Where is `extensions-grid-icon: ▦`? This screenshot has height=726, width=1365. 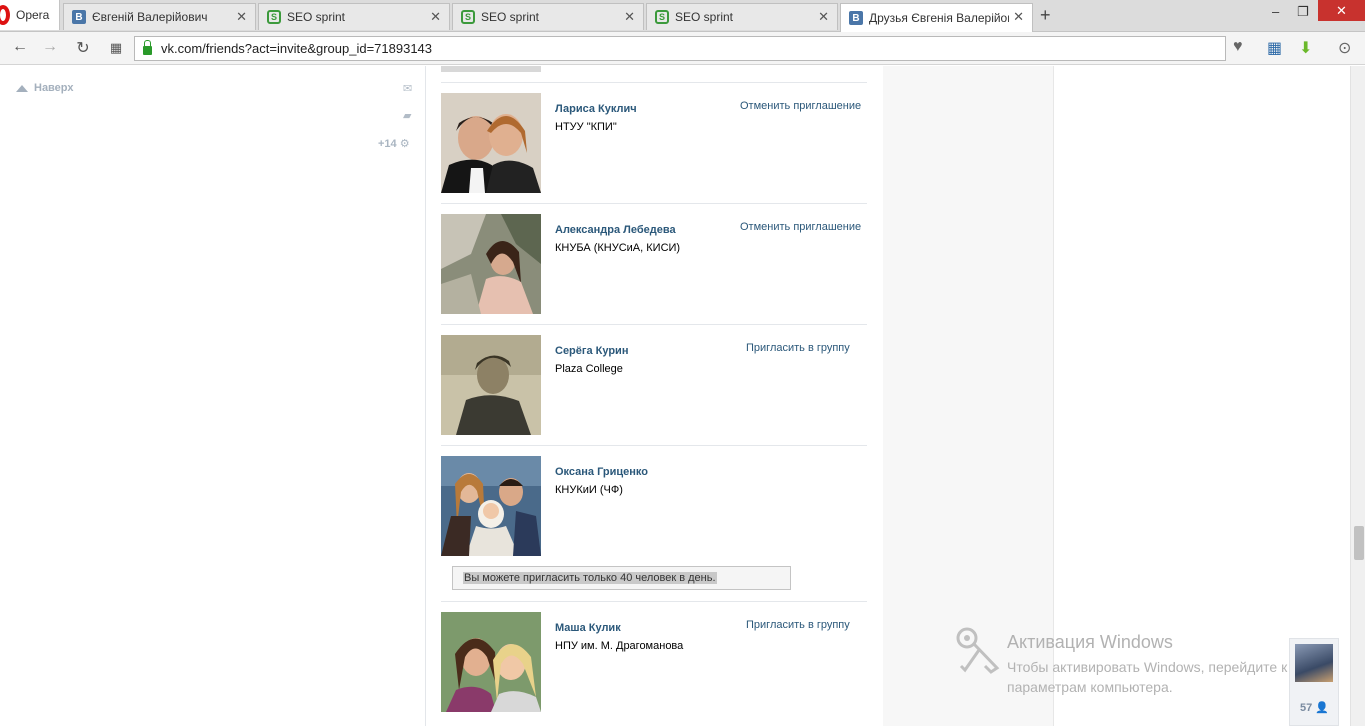
extensions-grid-icon: ▦ is located at coordinates (1274, 48).